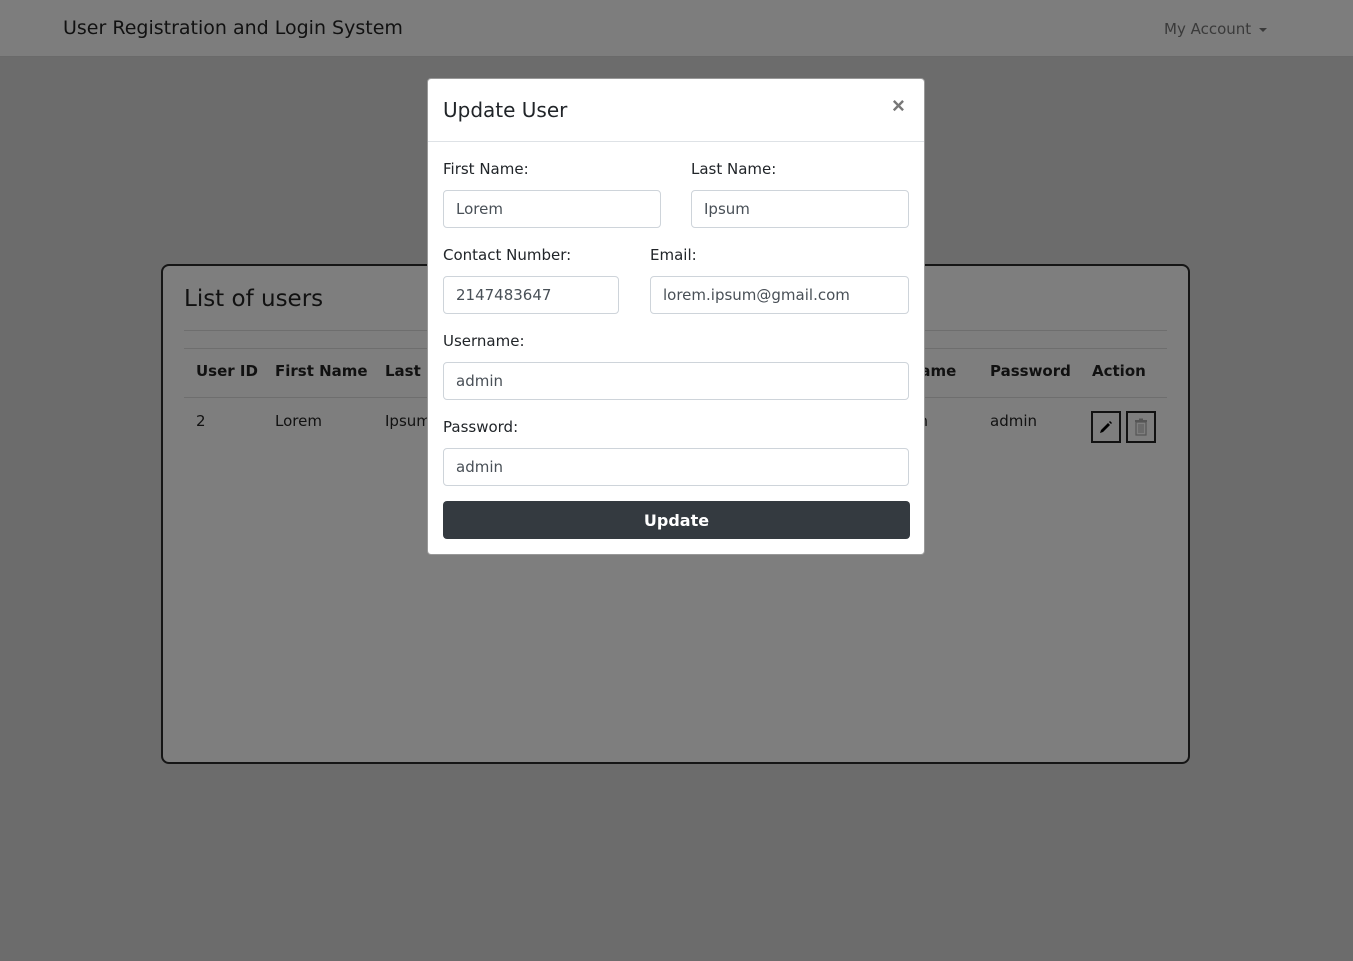 The height and width of the screenshot is (961, 1353). Describe the element at coordinates (1263, 29) in the screenshot. I see `caret-down-icon` at that location.